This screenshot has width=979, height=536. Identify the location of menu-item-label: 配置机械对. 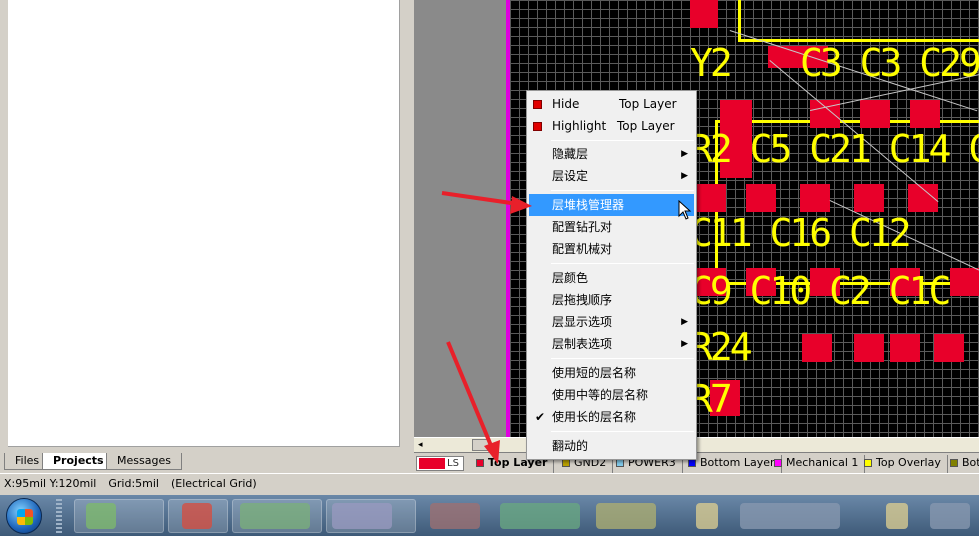
(582, 249).